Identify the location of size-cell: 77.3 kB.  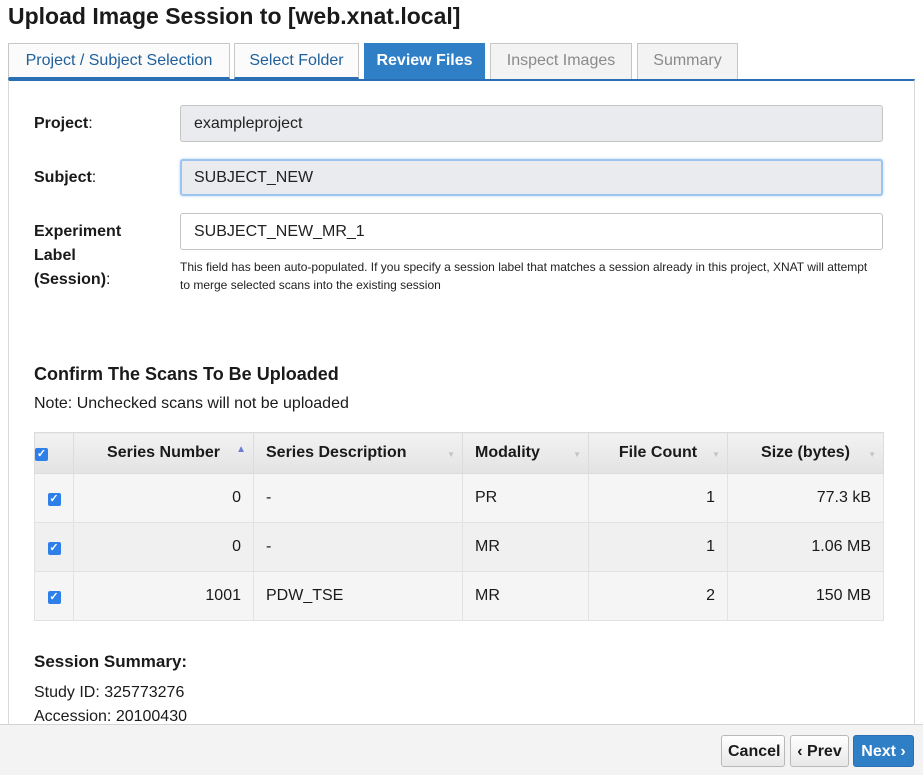
(805, 498).